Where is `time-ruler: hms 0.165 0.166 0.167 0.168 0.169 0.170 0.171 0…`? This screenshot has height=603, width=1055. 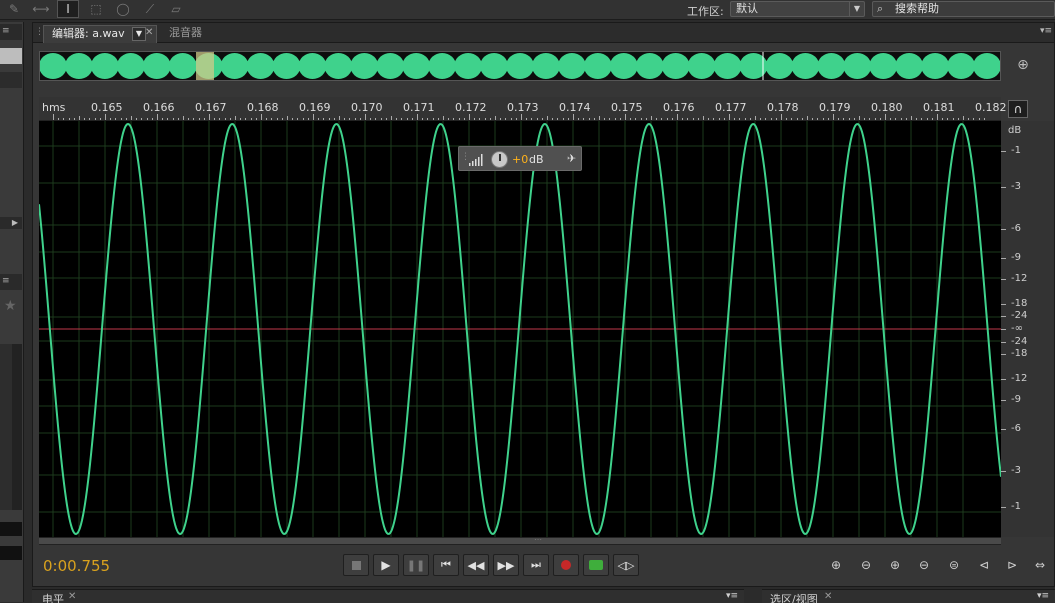 time-ruler: hms 0.165 0.166 0.167 0.168 0.169 0.170 0.171 0… is located at coordinates (523, 109).